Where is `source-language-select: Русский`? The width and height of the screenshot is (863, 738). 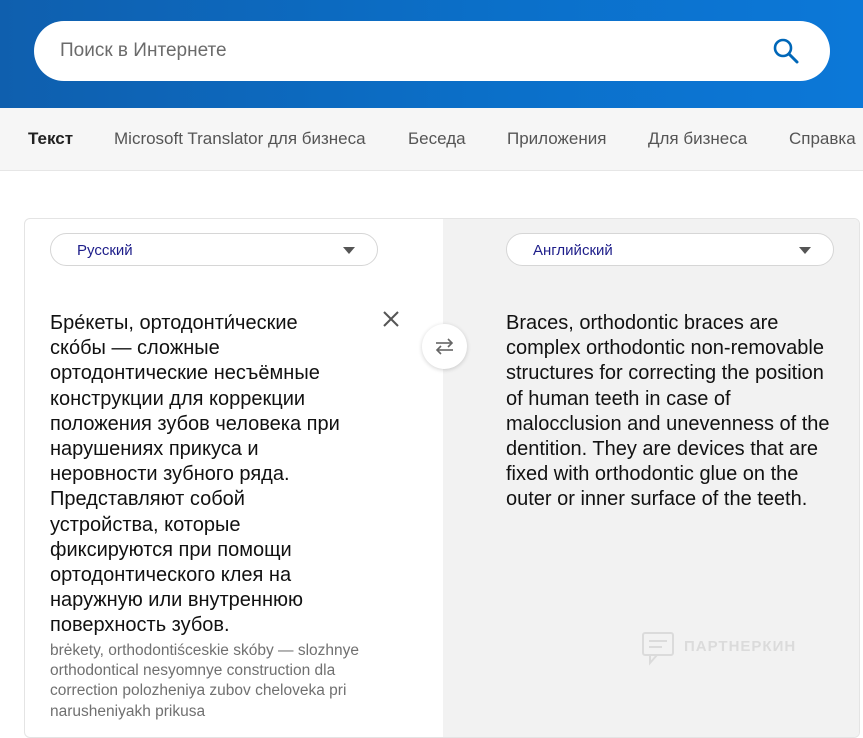
source-language-select: Русский is located at coordinates (214, 249).